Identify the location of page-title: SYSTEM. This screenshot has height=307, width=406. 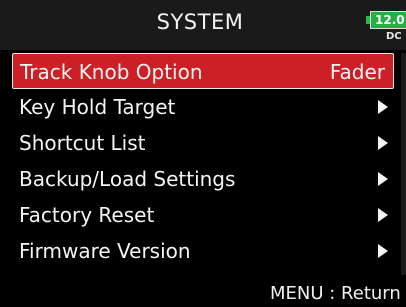
(200, 22).